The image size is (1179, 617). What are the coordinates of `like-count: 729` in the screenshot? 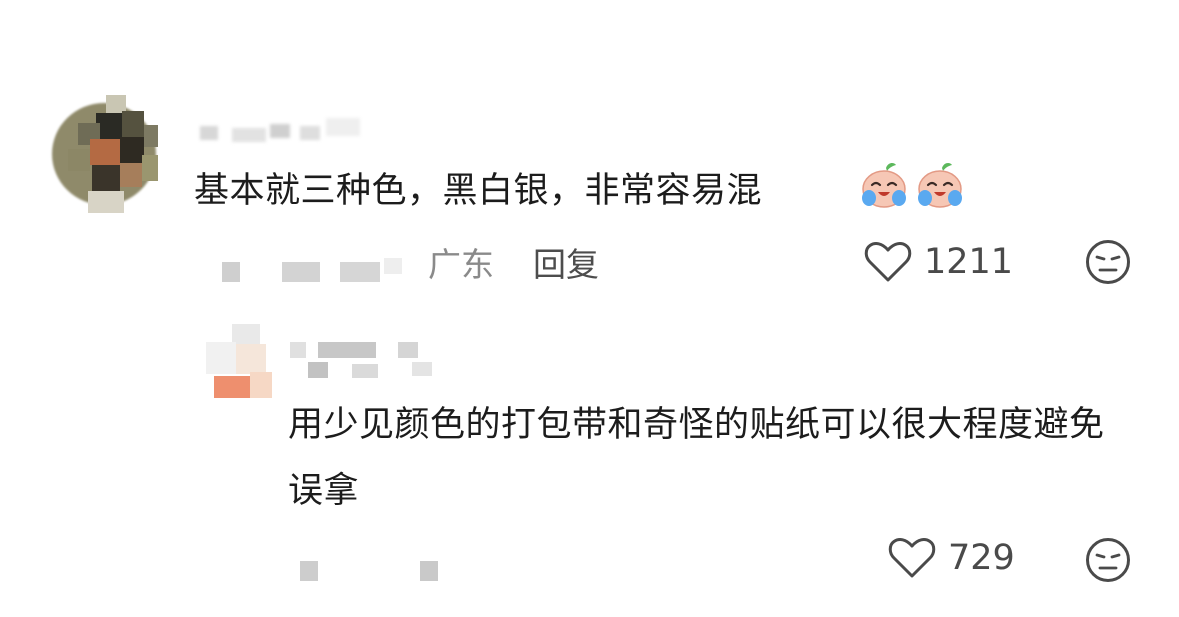 It's located at (981, 558).